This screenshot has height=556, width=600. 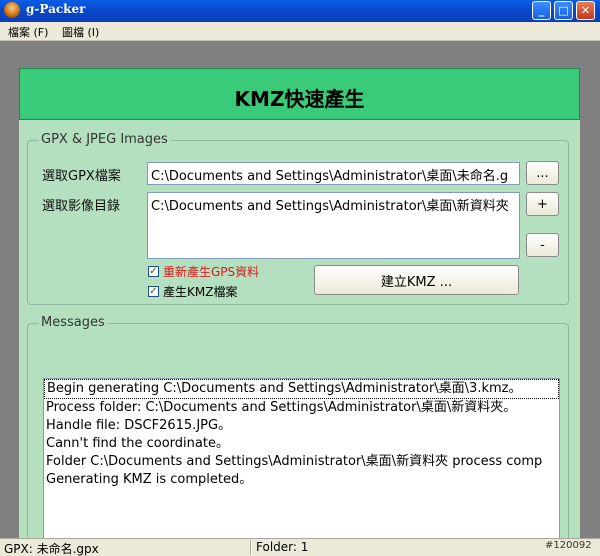 I want to click on gpx-group-legend: GPX & JPEG Images, so click(x=104, y=139).